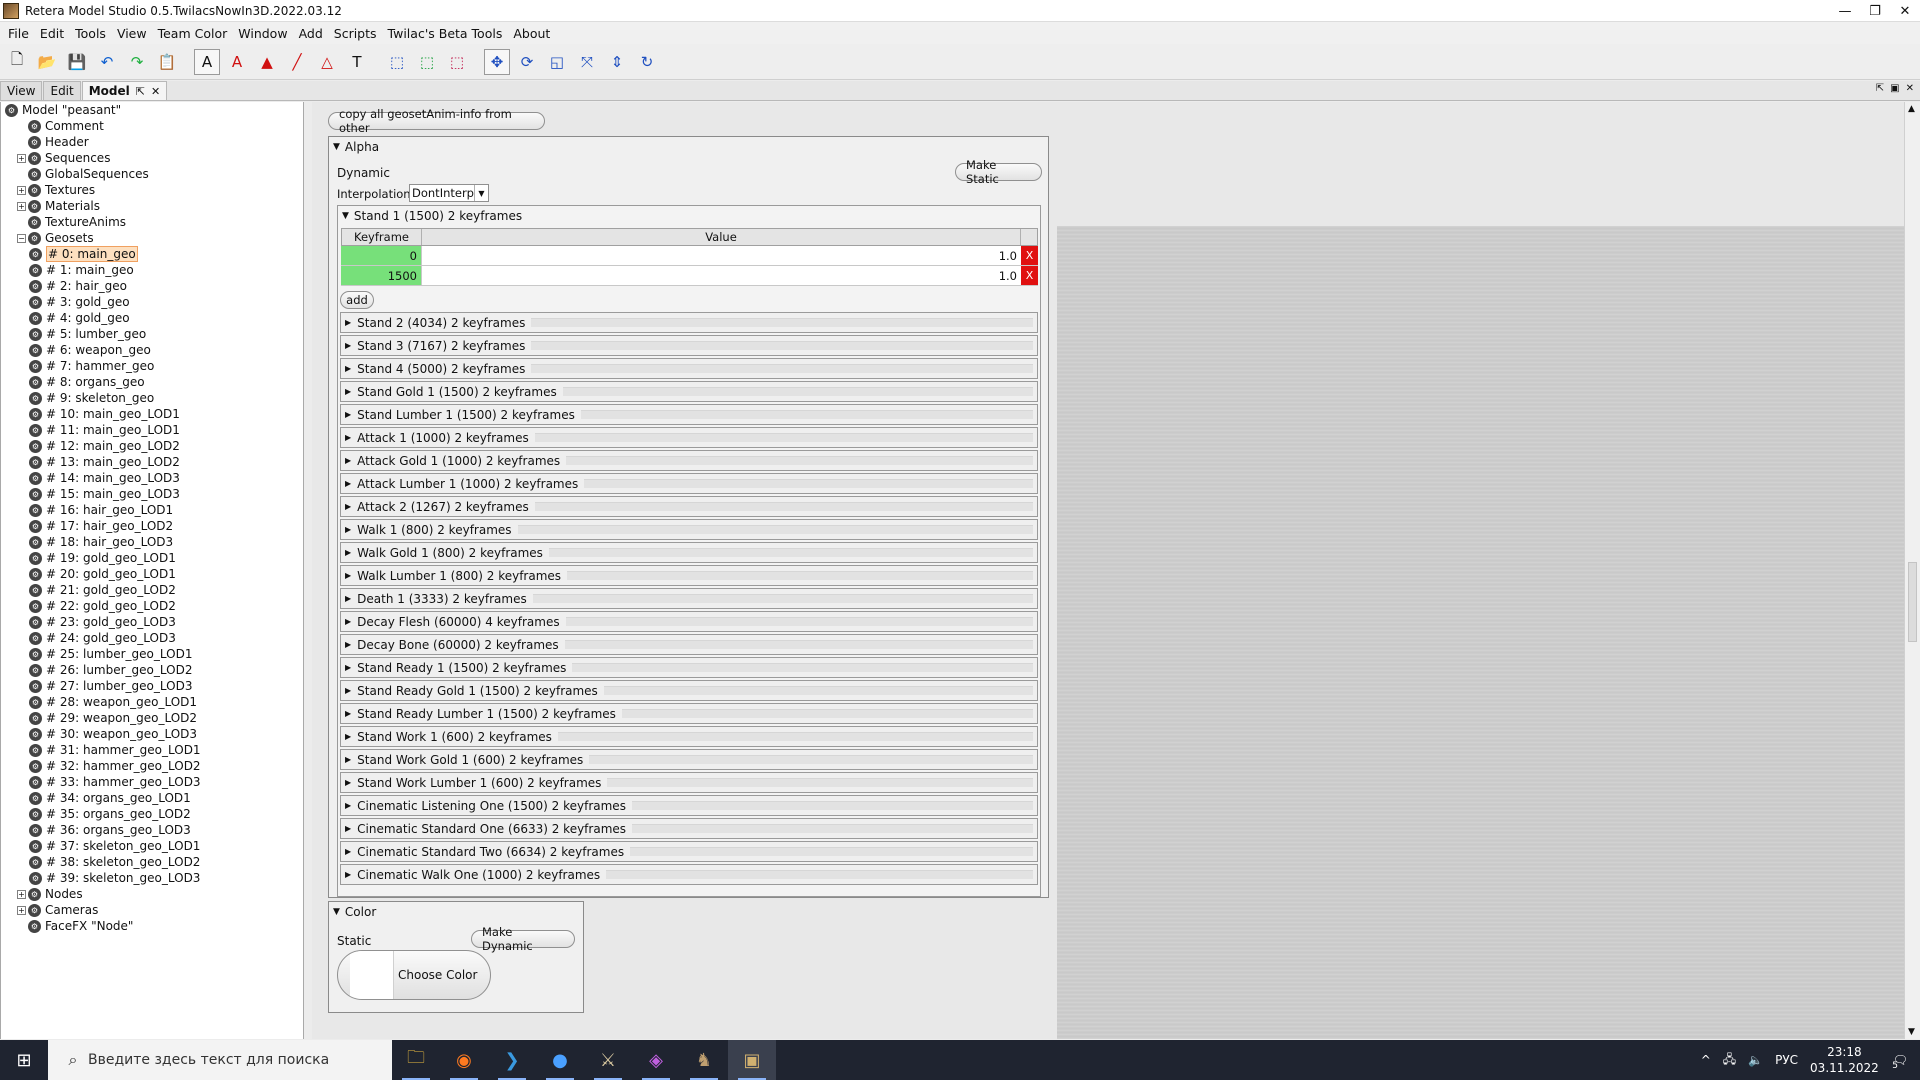 The image size is (1920, 1080). Describe the element at coordinates (152, 190) in the screenshot. I see `tree-item-textures: + ⚙ Textures` at that location.